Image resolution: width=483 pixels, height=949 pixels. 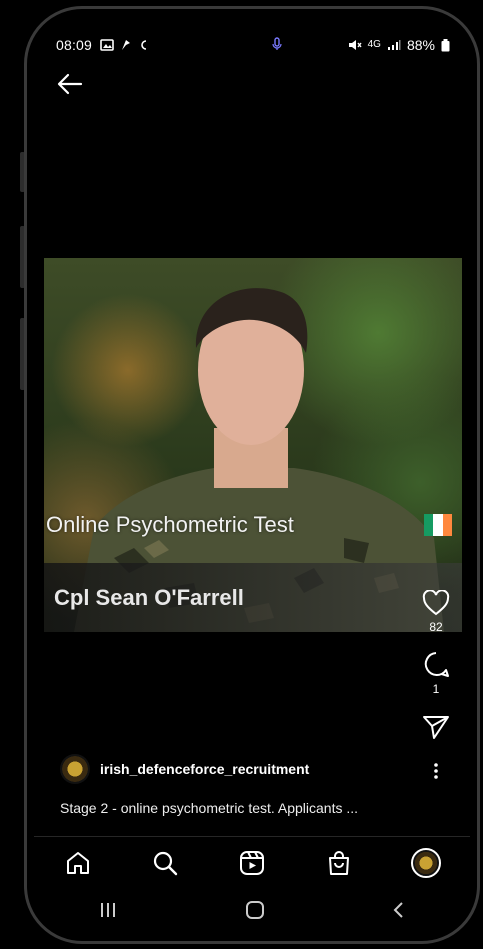 I want to click on tab-profile, so click(x=426, y=863).